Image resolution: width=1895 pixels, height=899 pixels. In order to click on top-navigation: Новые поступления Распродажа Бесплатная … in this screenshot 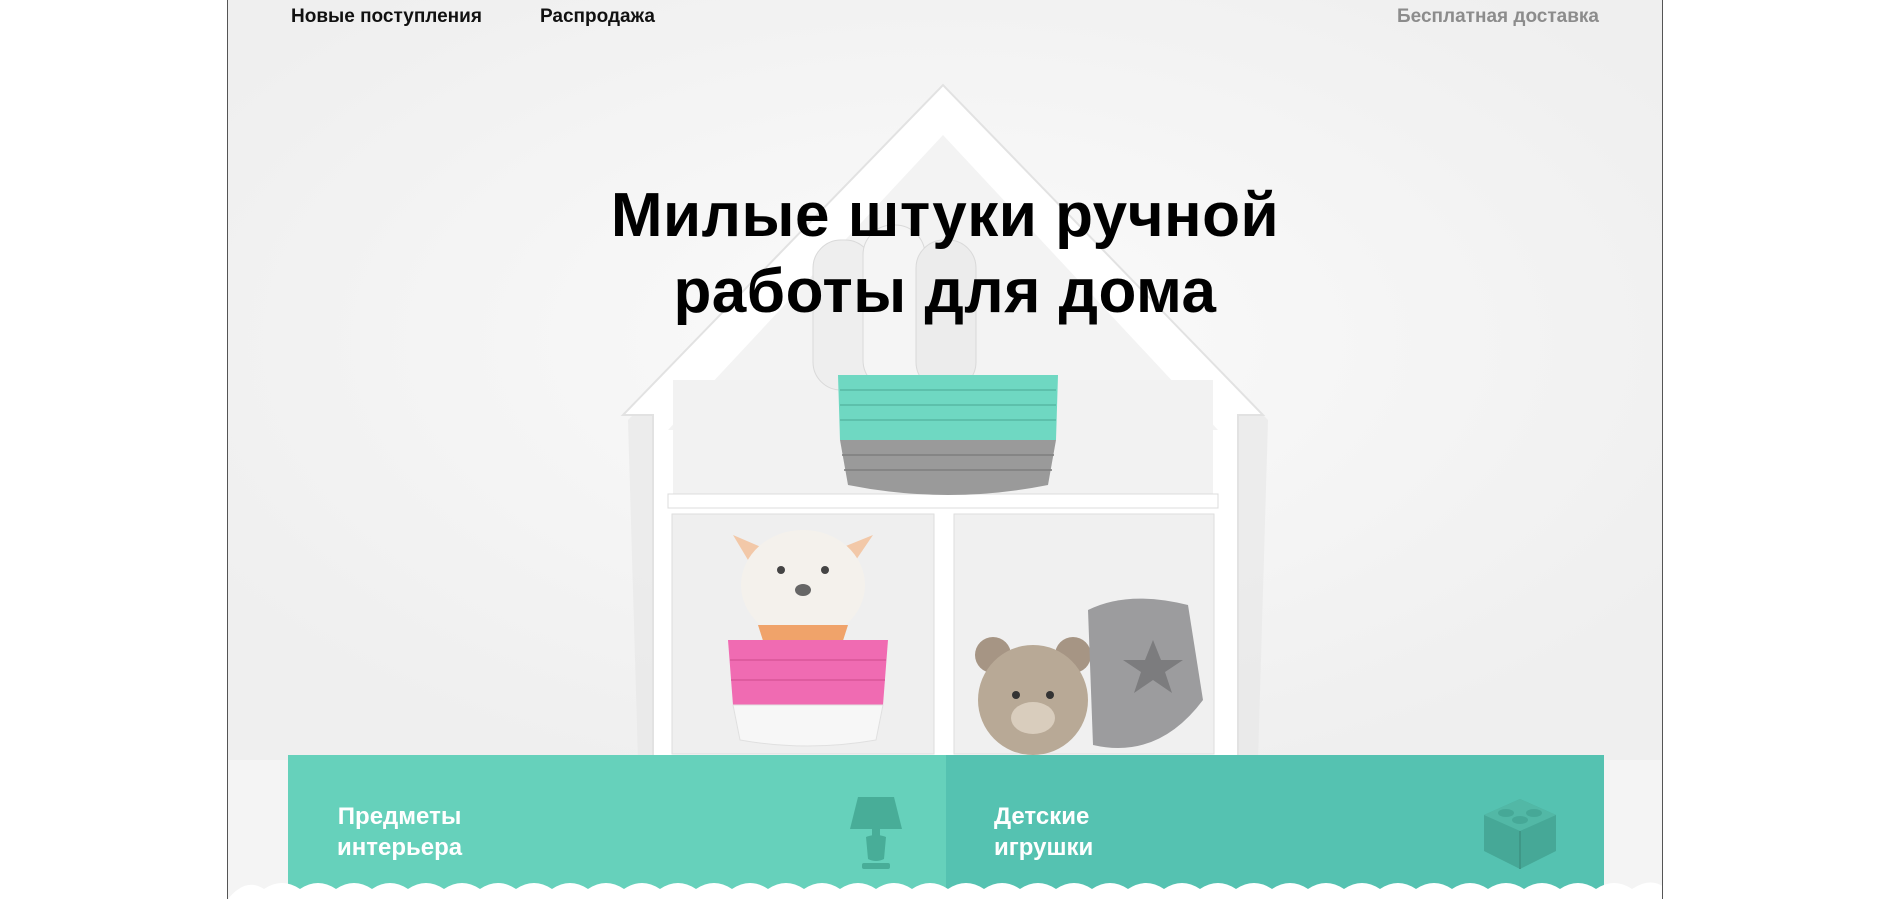, I will do `click(945, 17)`.